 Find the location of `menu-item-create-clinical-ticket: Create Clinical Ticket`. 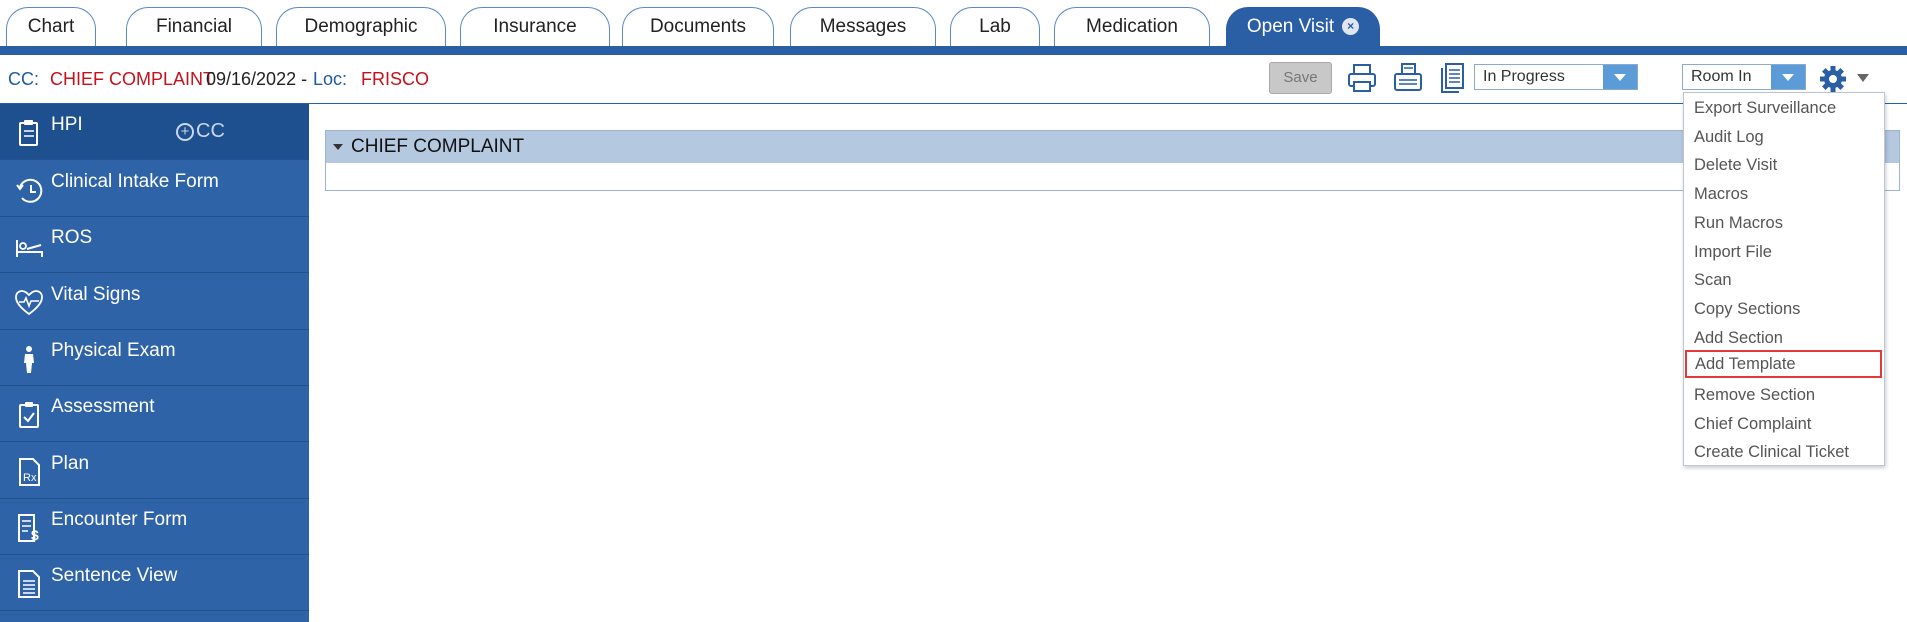

menu-item-create-clinical-ticket: Create Clinical Ticket is located at coordinates (1784, 452).